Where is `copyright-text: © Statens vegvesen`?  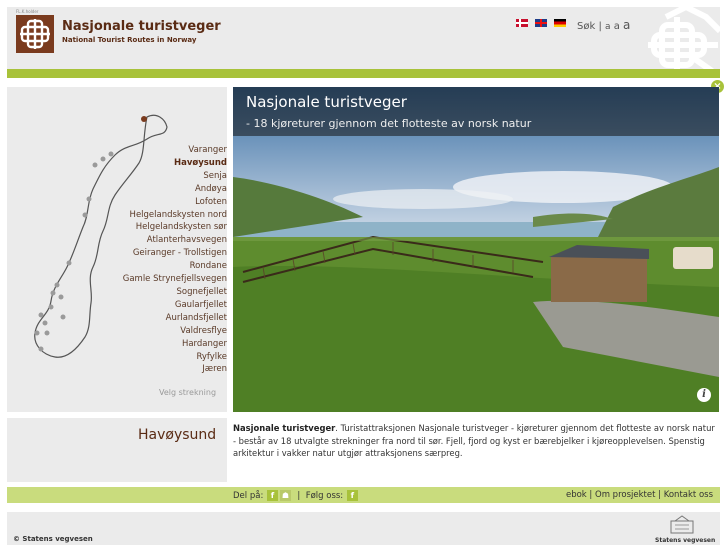 copyright-text: © Statens vegvesen is located at coordinates (53, 539).